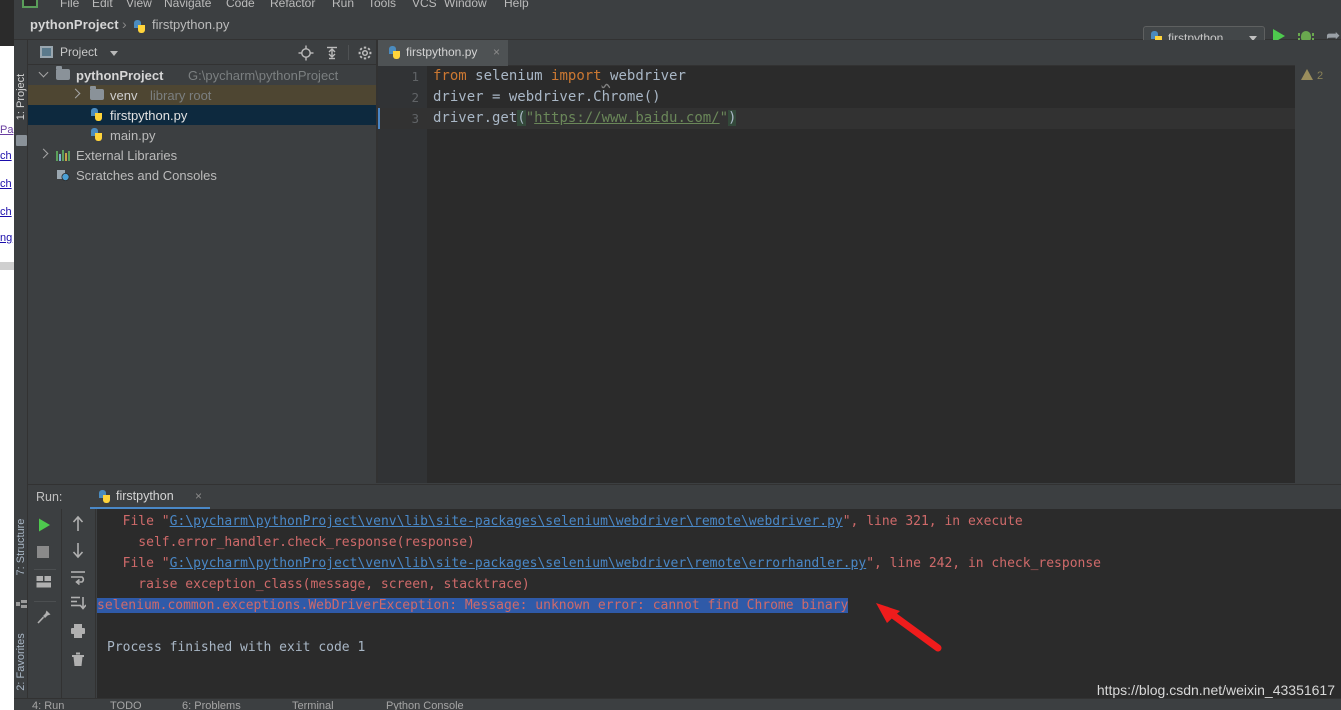 The image size is (1341, 710). Describe the element at coordinates (402, 274) in the screenshot. I see `editor-gutter: 1 2 3` at that location.